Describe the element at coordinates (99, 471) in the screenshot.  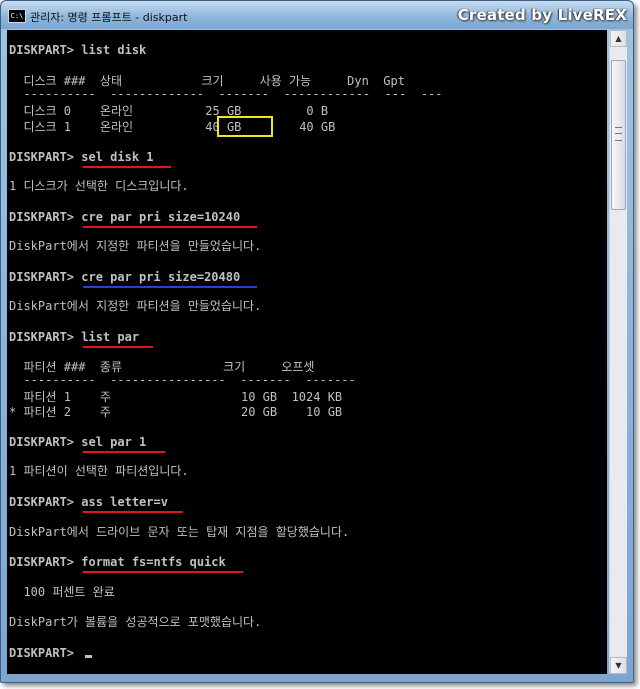
I see `output-line: 1 파티션이 선택한 파티션입니다.` at that location.